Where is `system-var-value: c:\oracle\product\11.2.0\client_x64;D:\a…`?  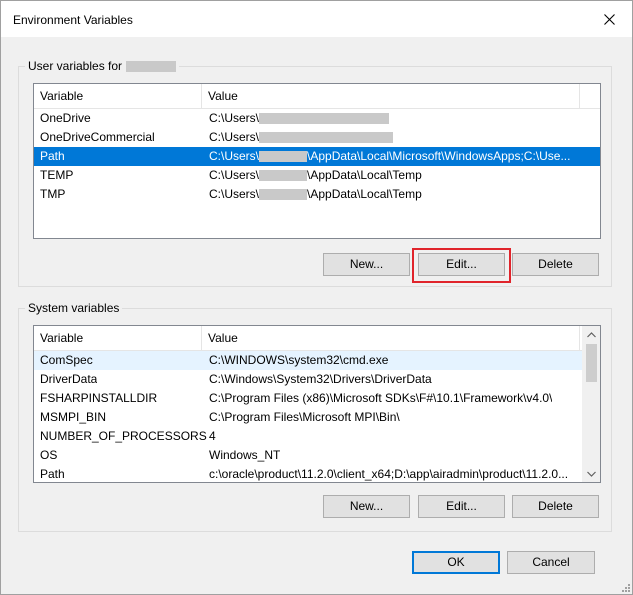 system-var-value: c:\oracle\product\11.2.0\client_x64;D:\a… is located at coordinates (389, 474).